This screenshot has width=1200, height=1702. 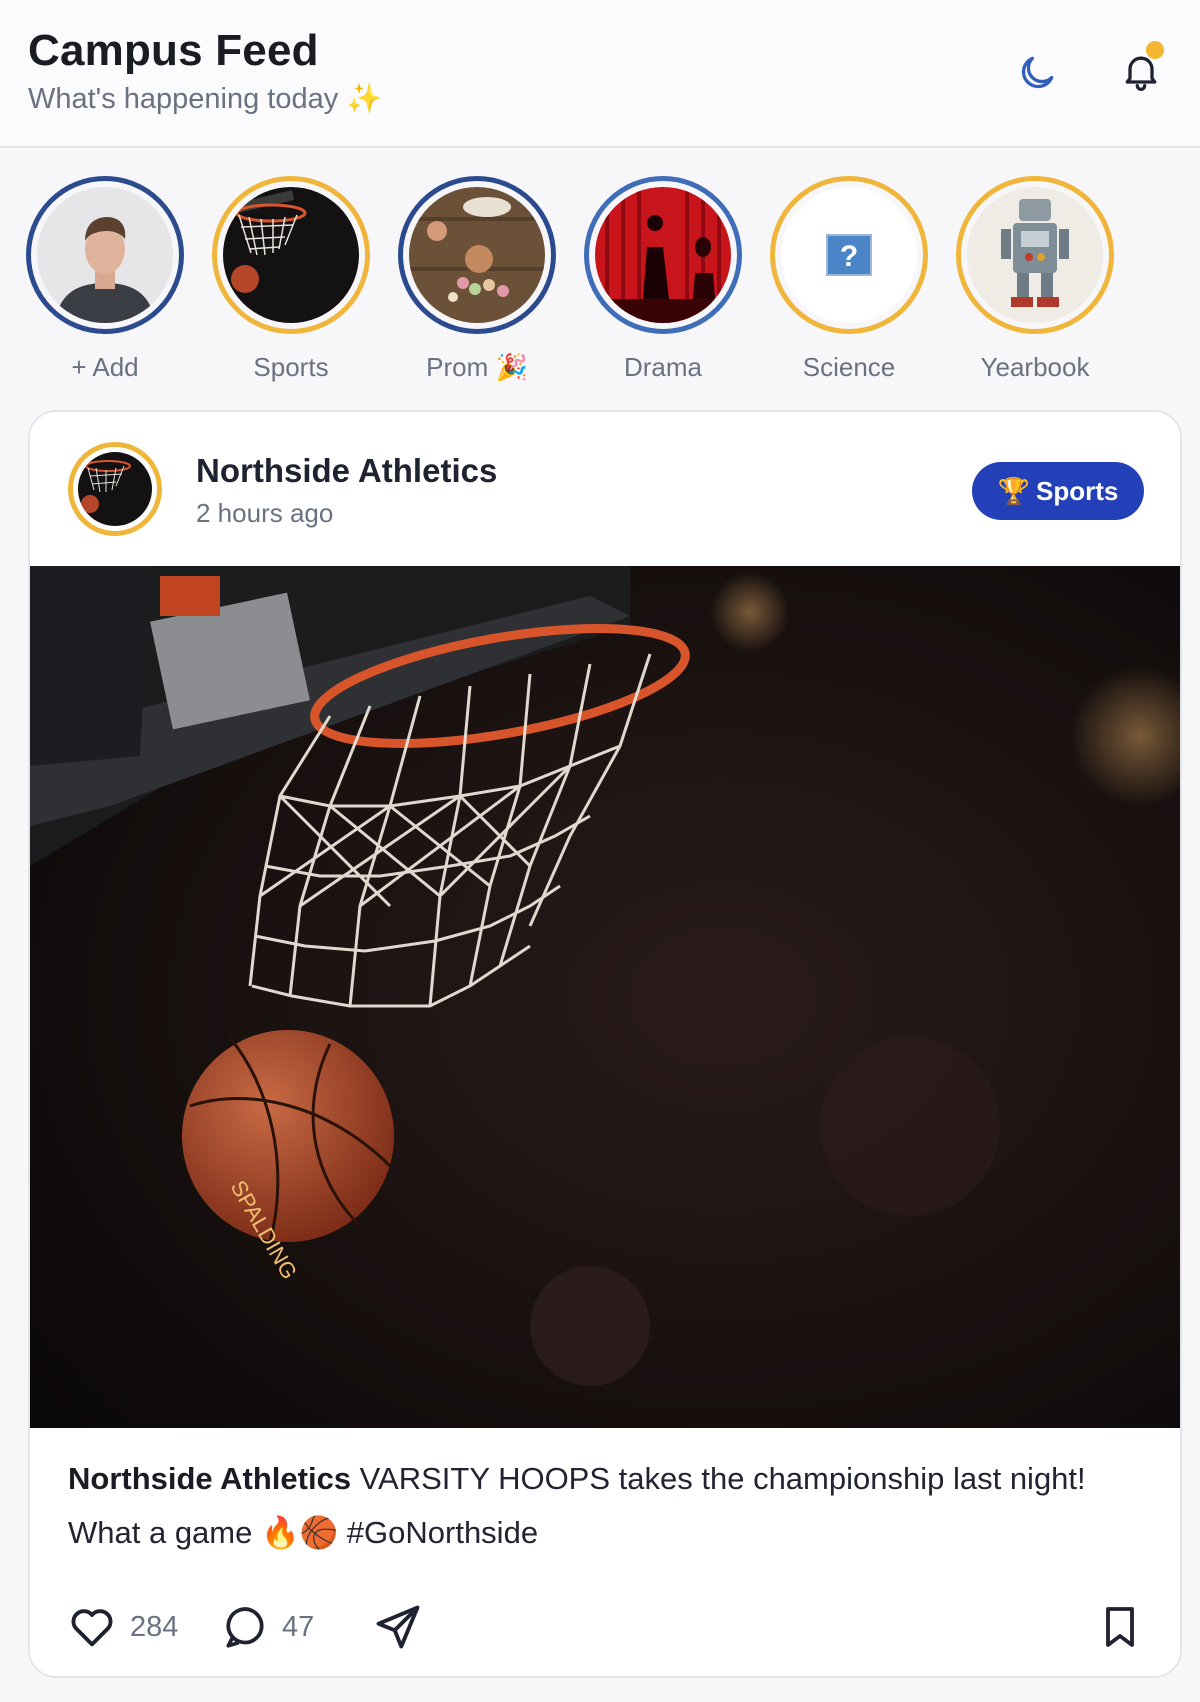 I want to click on share-button, so click(x=398, y=1627).